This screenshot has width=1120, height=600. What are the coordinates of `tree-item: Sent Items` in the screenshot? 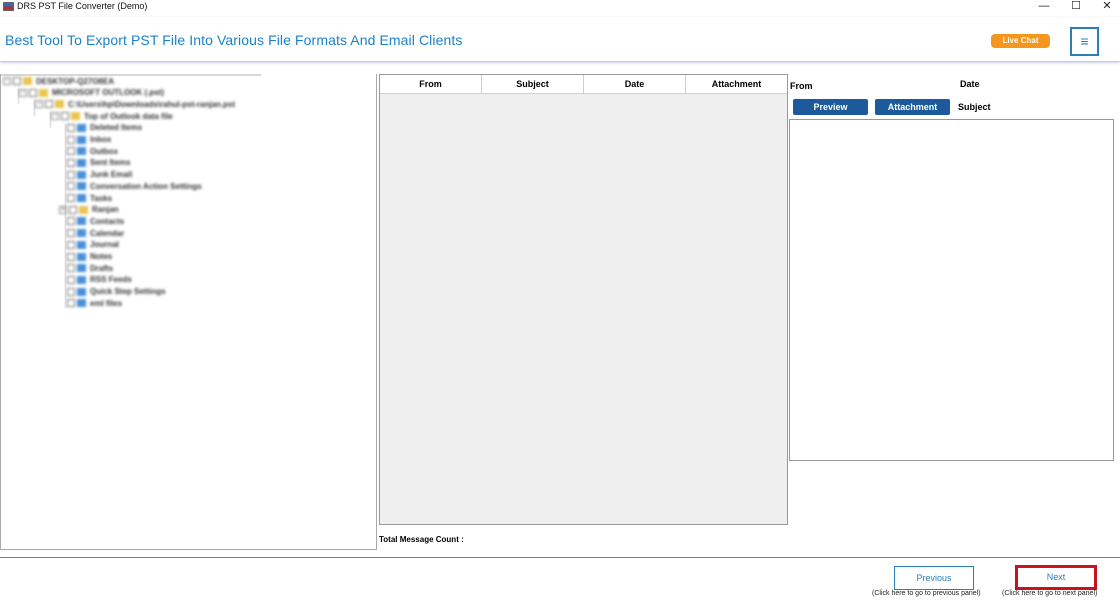 It's located at (98, 163).